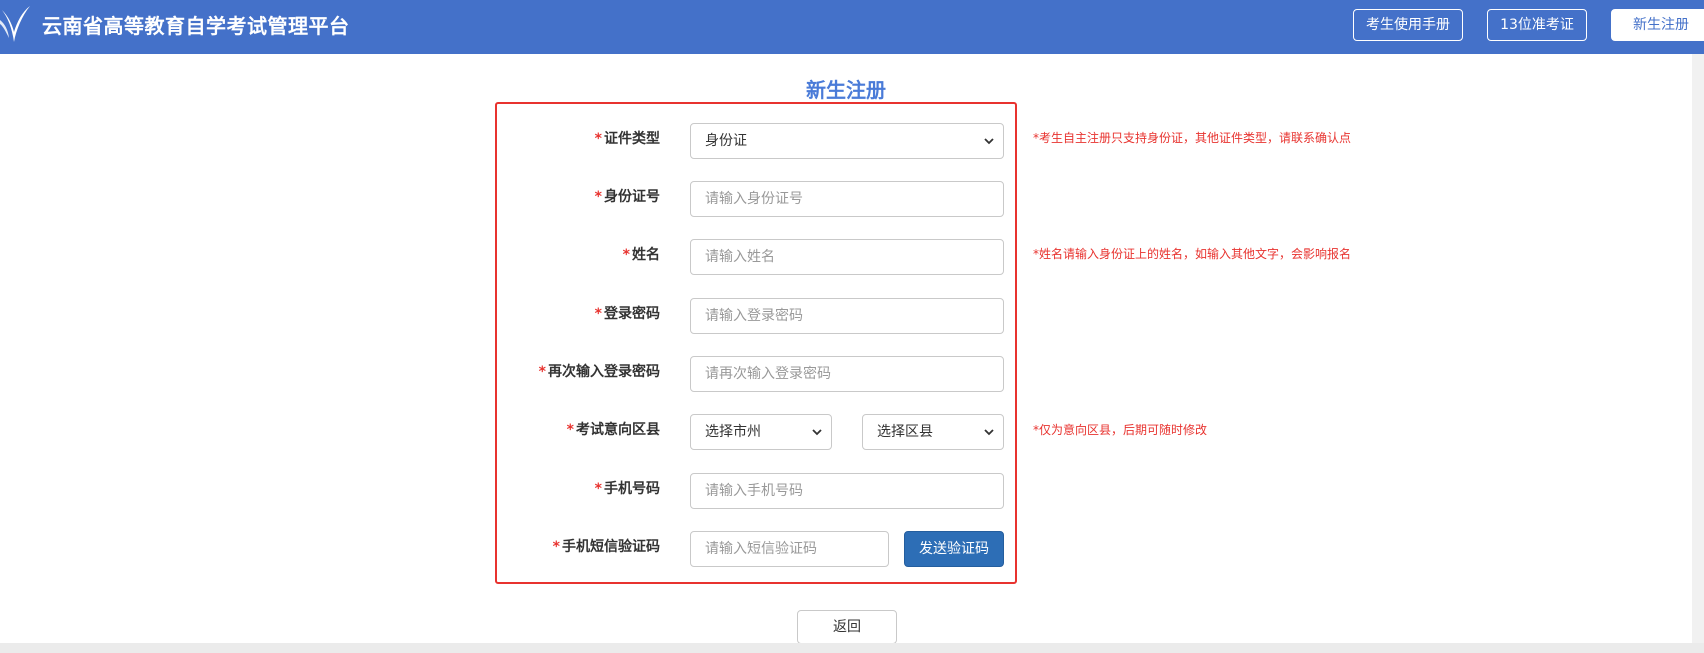 This screenshot has width=1704, height=653. What do you see at coordinates (606, 547) in the screenshot?
I see `sms-code-label: * 手机短信验证码` at bounding box center [606, 547].